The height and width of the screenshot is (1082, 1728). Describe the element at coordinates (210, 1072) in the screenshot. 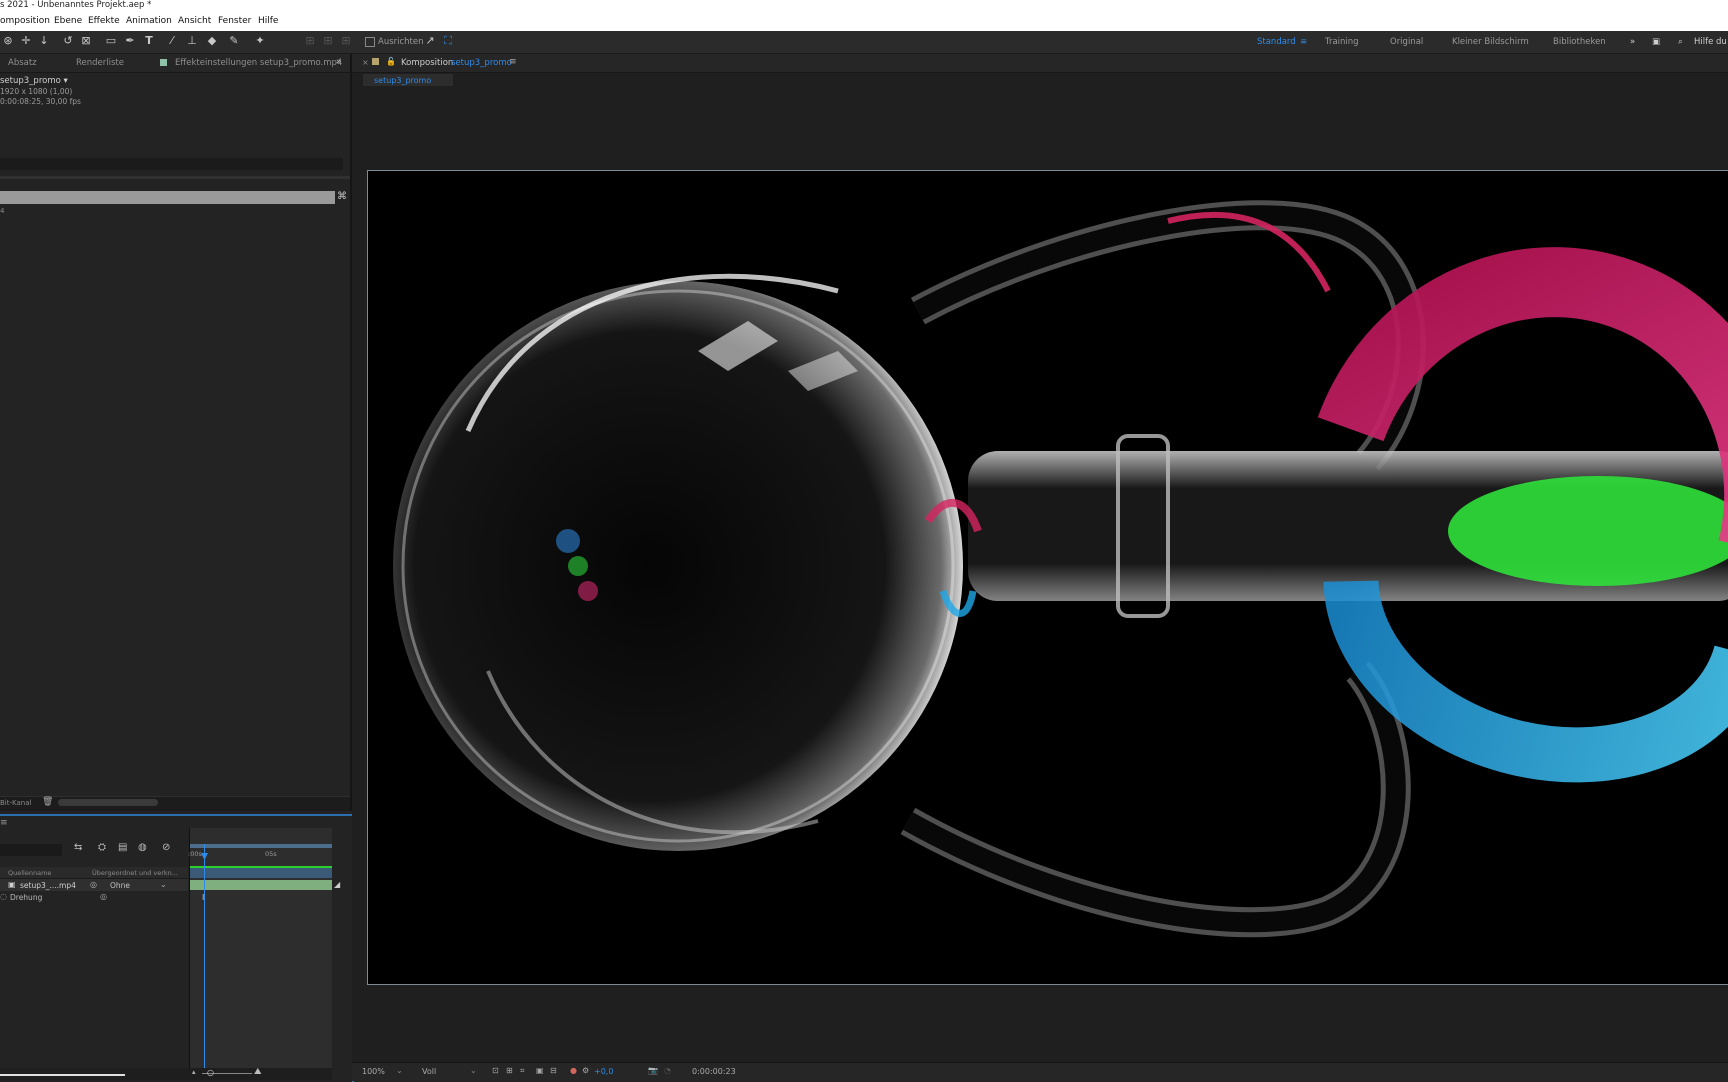

I see `zoom-slider-handle: ○` at that location.